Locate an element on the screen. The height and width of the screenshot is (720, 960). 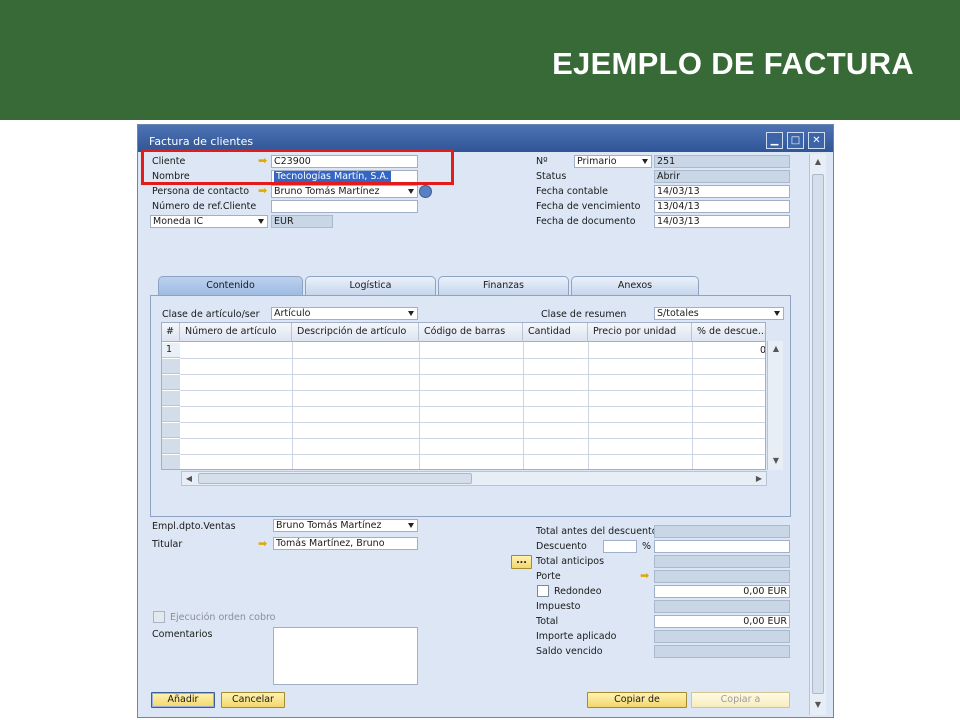
ref-field is located at coordinates (344, 206).